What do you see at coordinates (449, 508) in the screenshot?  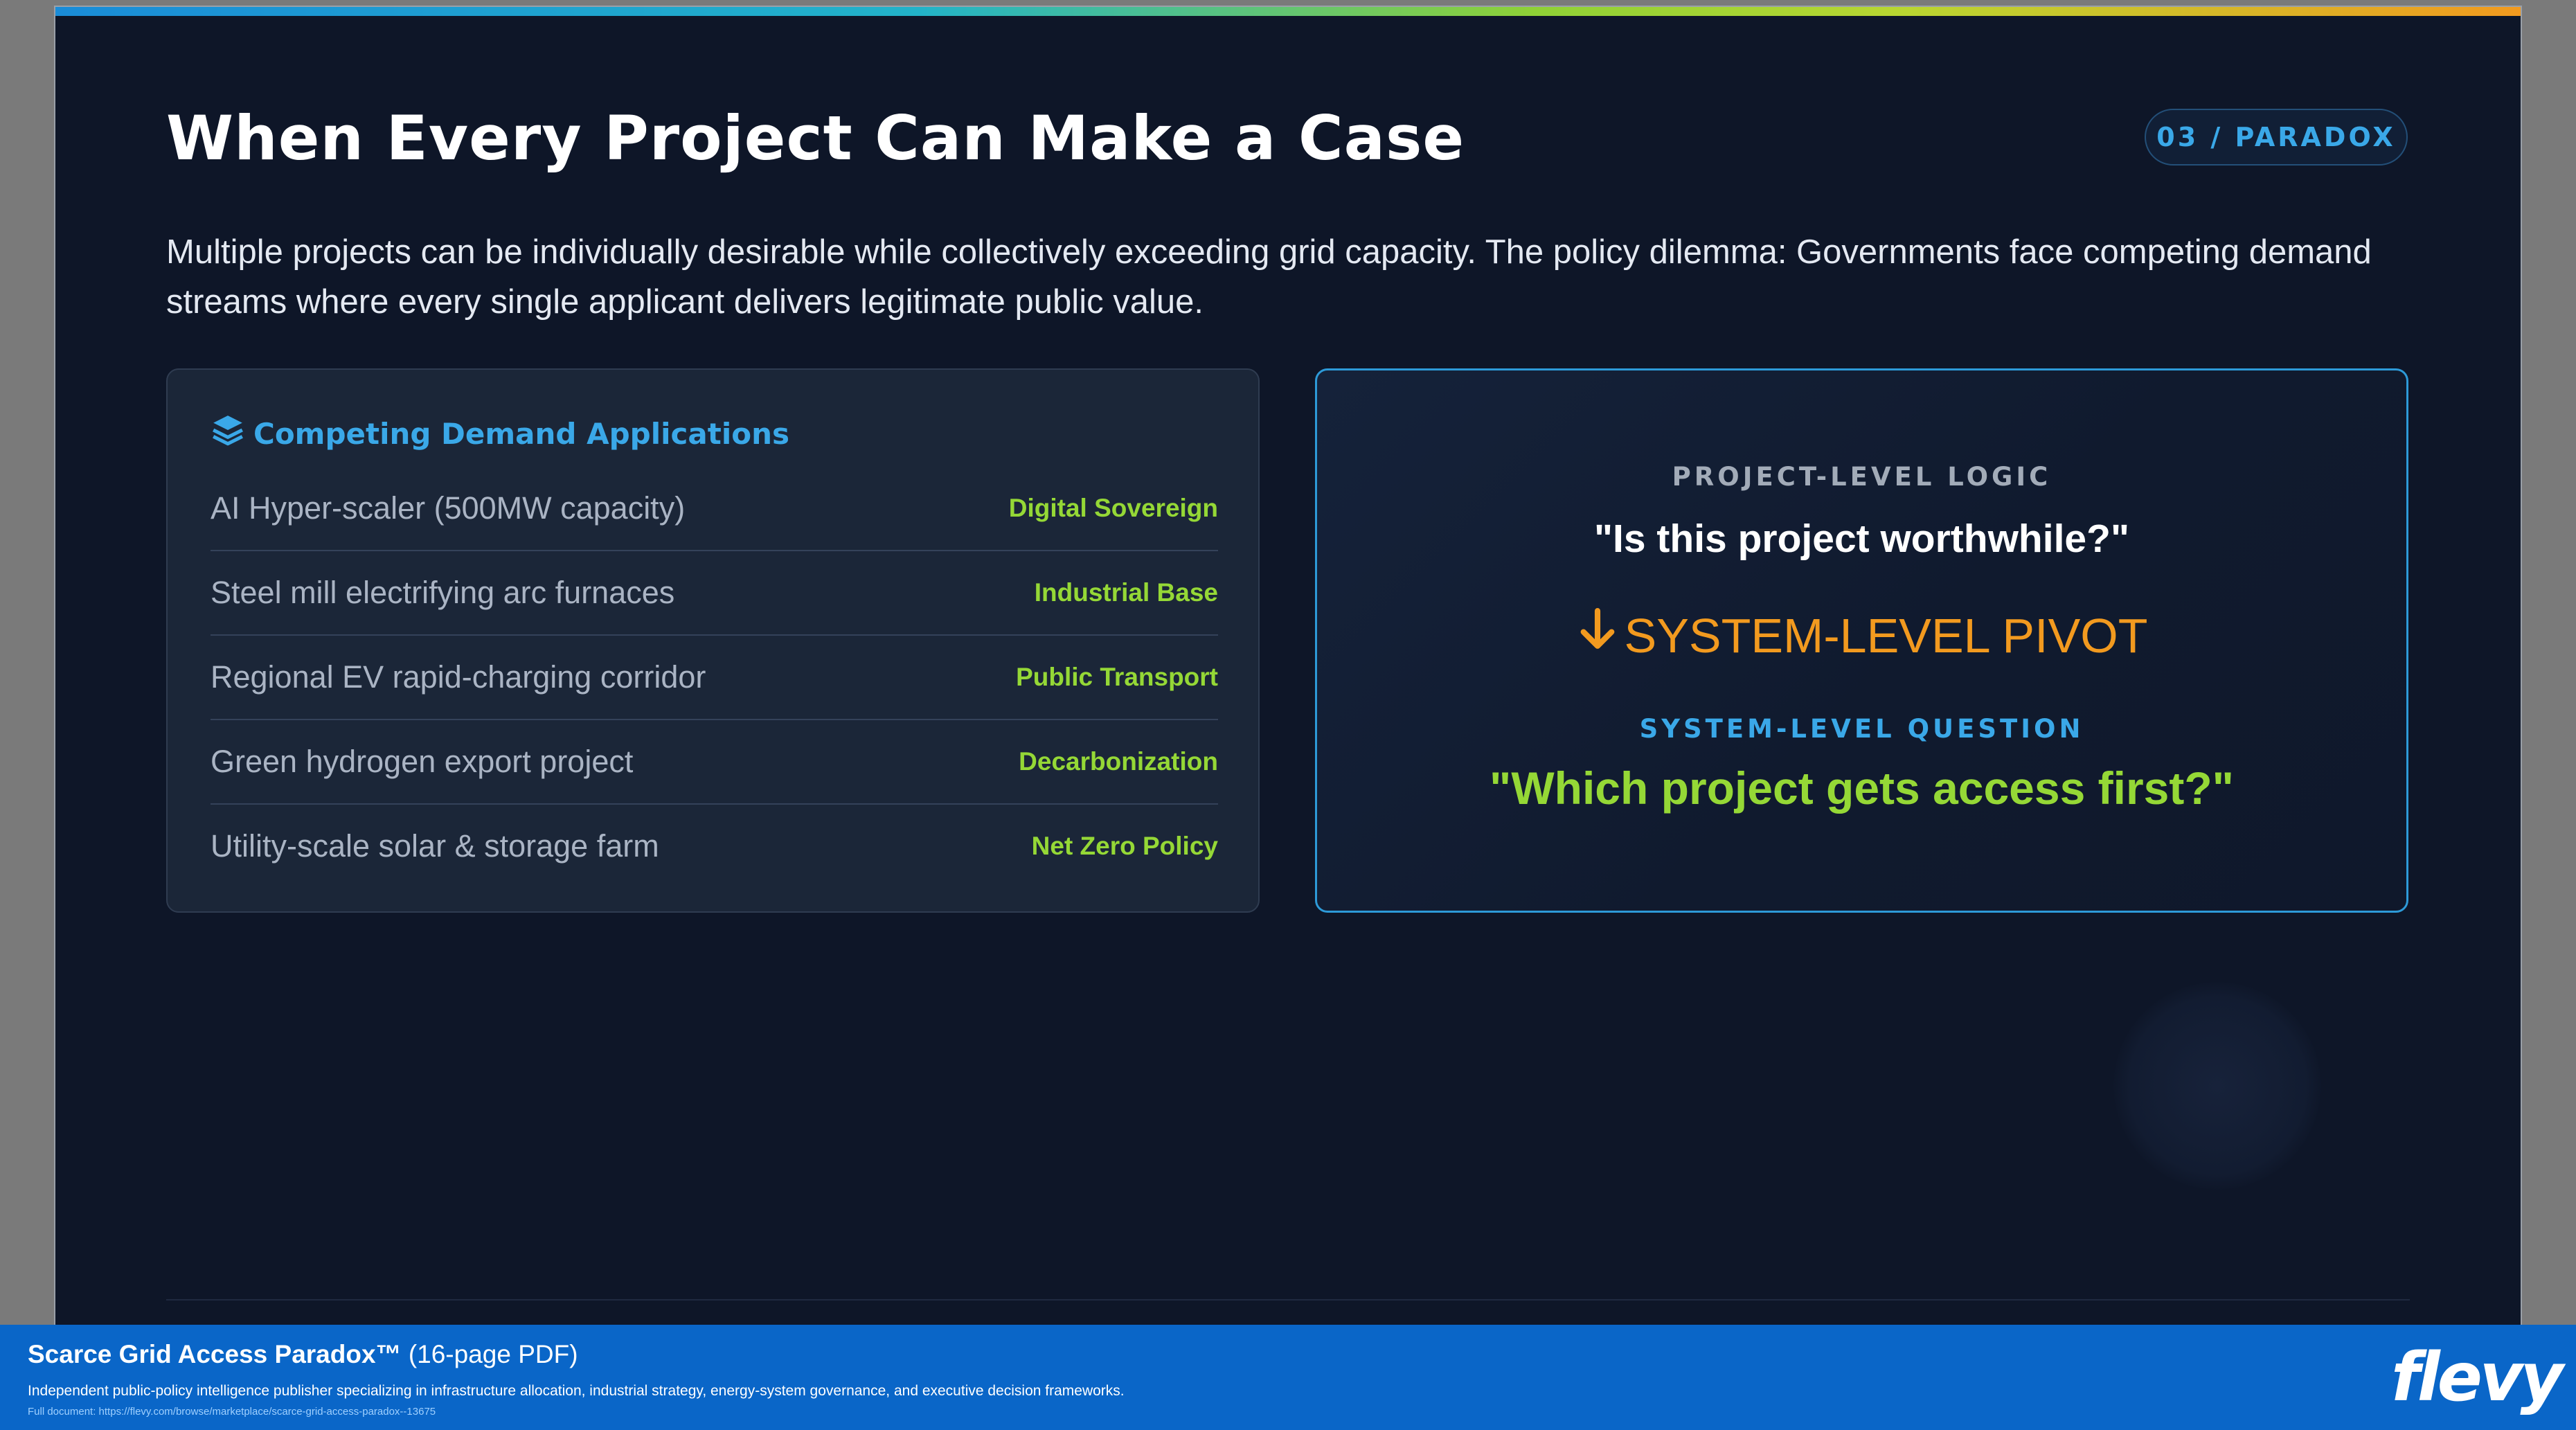 I see `application-name: AI Hyper-scaler (500MW capacity)` at bounding box center [449, 508].